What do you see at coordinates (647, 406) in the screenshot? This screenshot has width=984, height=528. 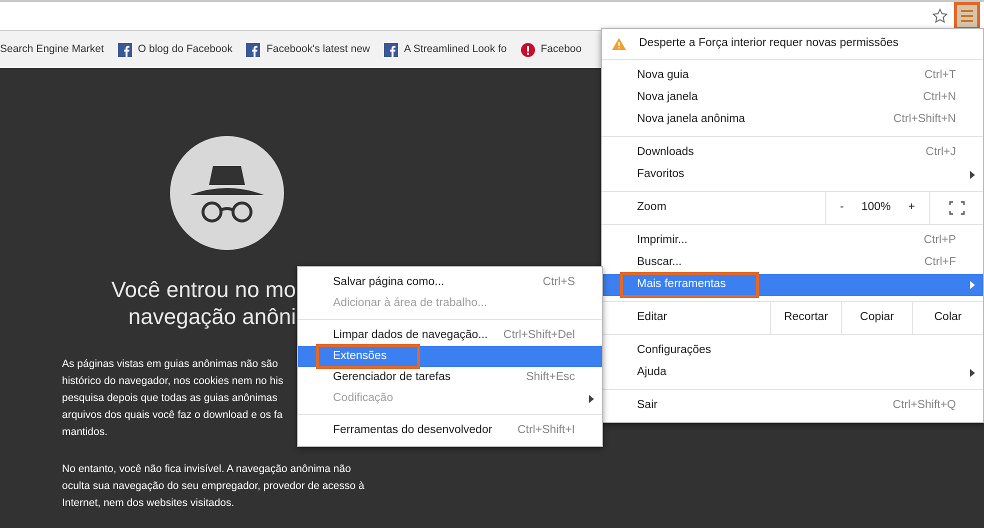 I see `menu-item-label: Sair` at bounding box center [647, 406].